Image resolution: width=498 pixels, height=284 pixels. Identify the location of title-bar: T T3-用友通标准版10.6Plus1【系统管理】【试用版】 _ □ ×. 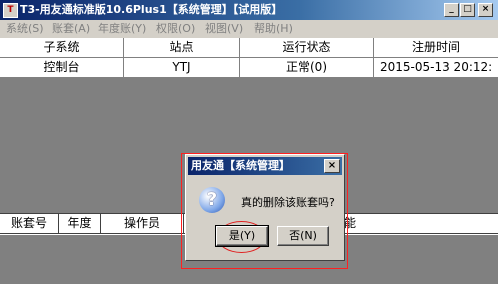
(249, 10).